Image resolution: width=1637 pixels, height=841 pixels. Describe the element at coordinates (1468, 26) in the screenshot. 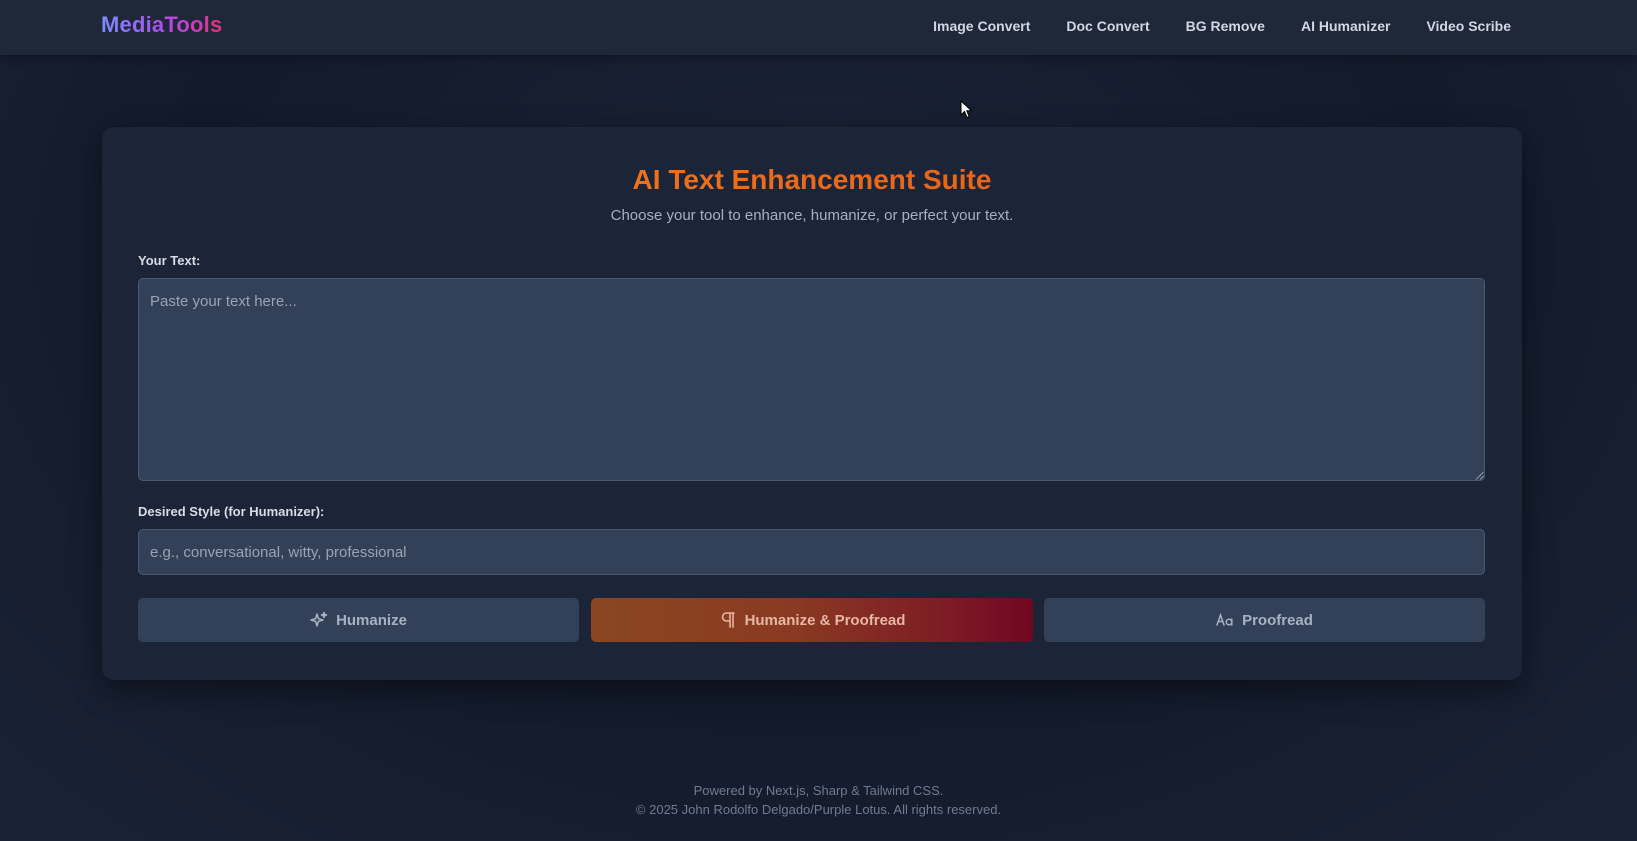

I see `nav-link-video-scribe: Video Scribe` at that location.